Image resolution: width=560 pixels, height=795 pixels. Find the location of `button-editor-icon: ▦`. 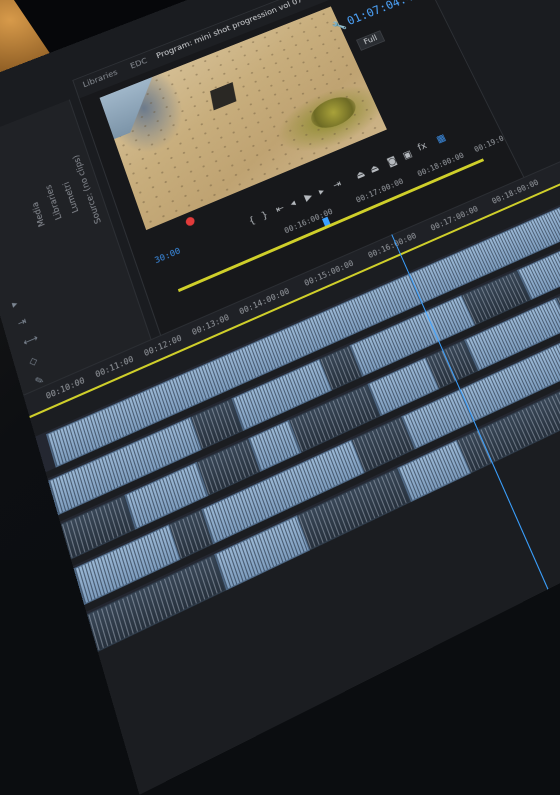

button-editor-icon: ▦ is located at coordinates (441, 139).